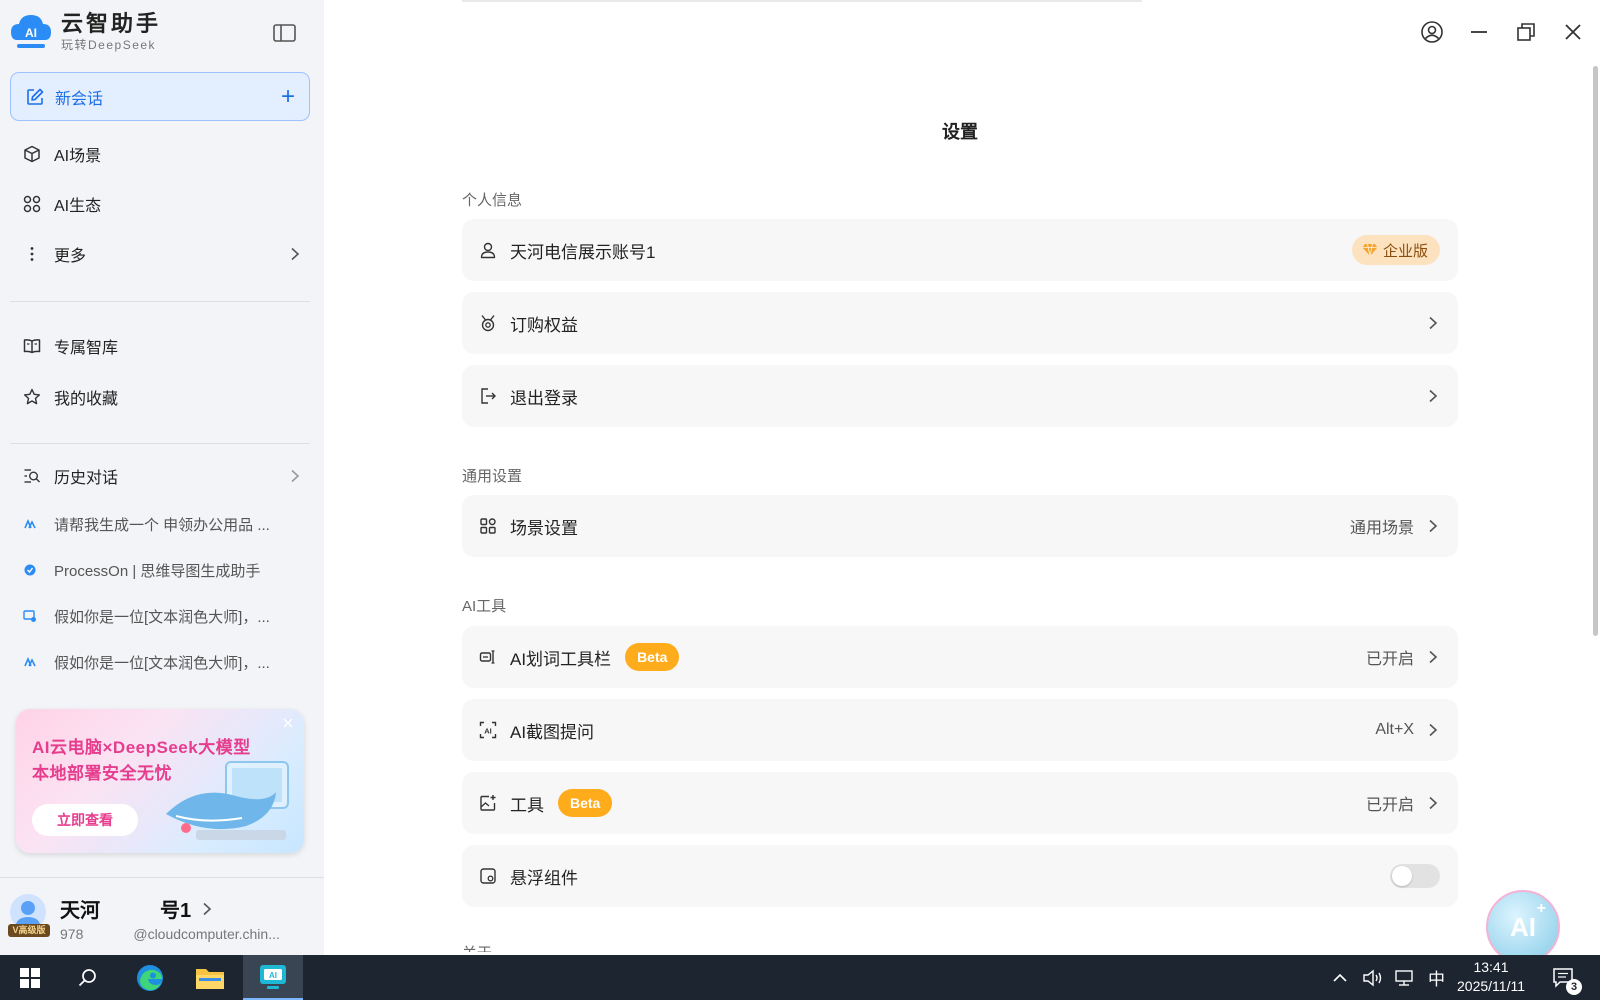  I want to click on assistant-app-icon: AI, so click(273, 976).